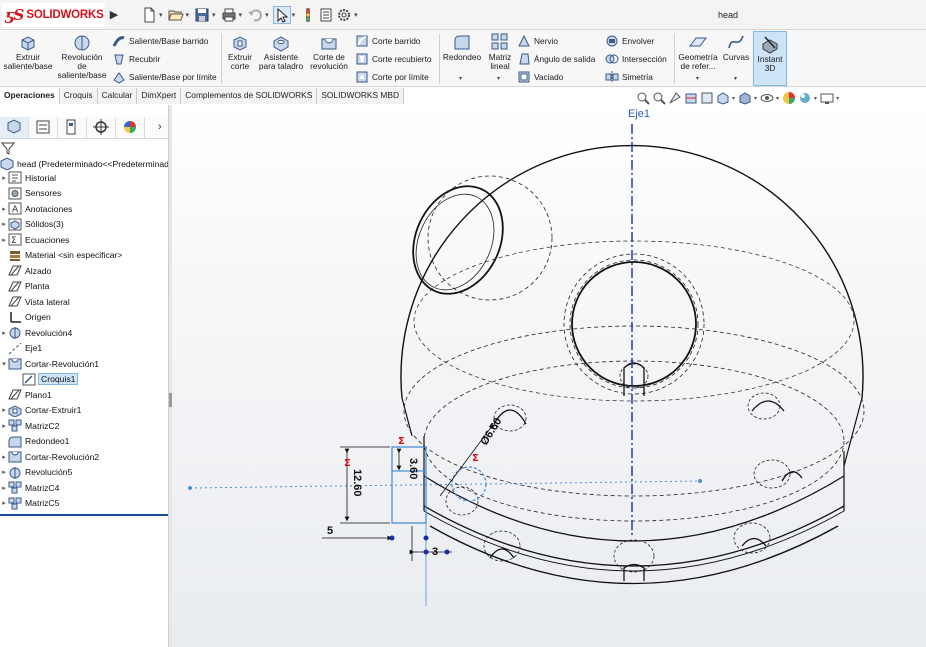 This screenshot has width=926, height=647. I want to click on configuration-manager-tab-icon, so click(72, 127).